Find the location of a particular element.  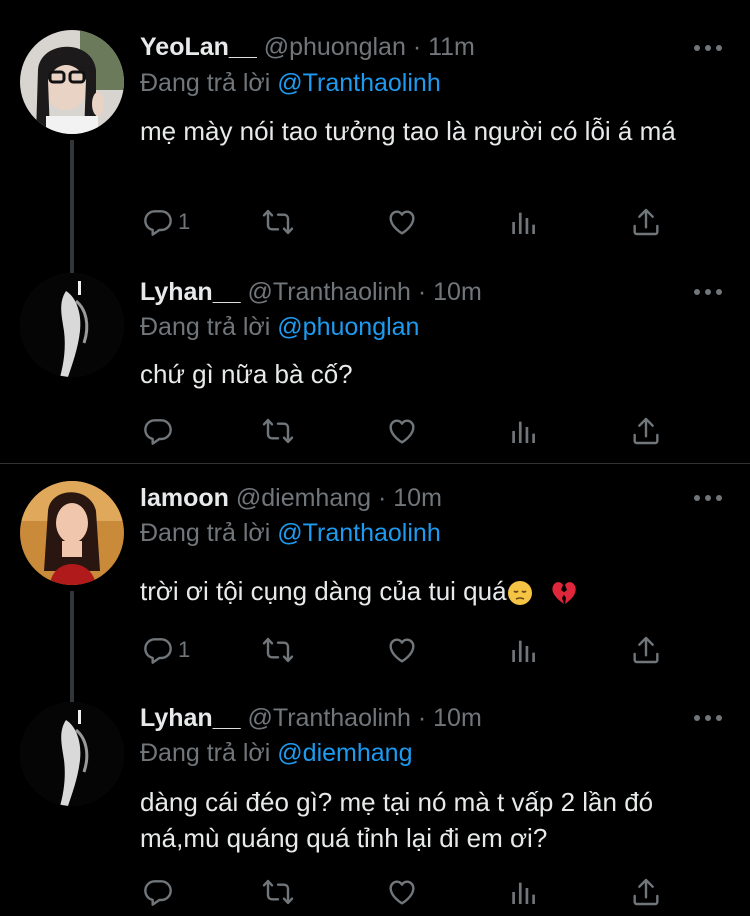

handle: @phuonglan is located at coordinates (335, 47).